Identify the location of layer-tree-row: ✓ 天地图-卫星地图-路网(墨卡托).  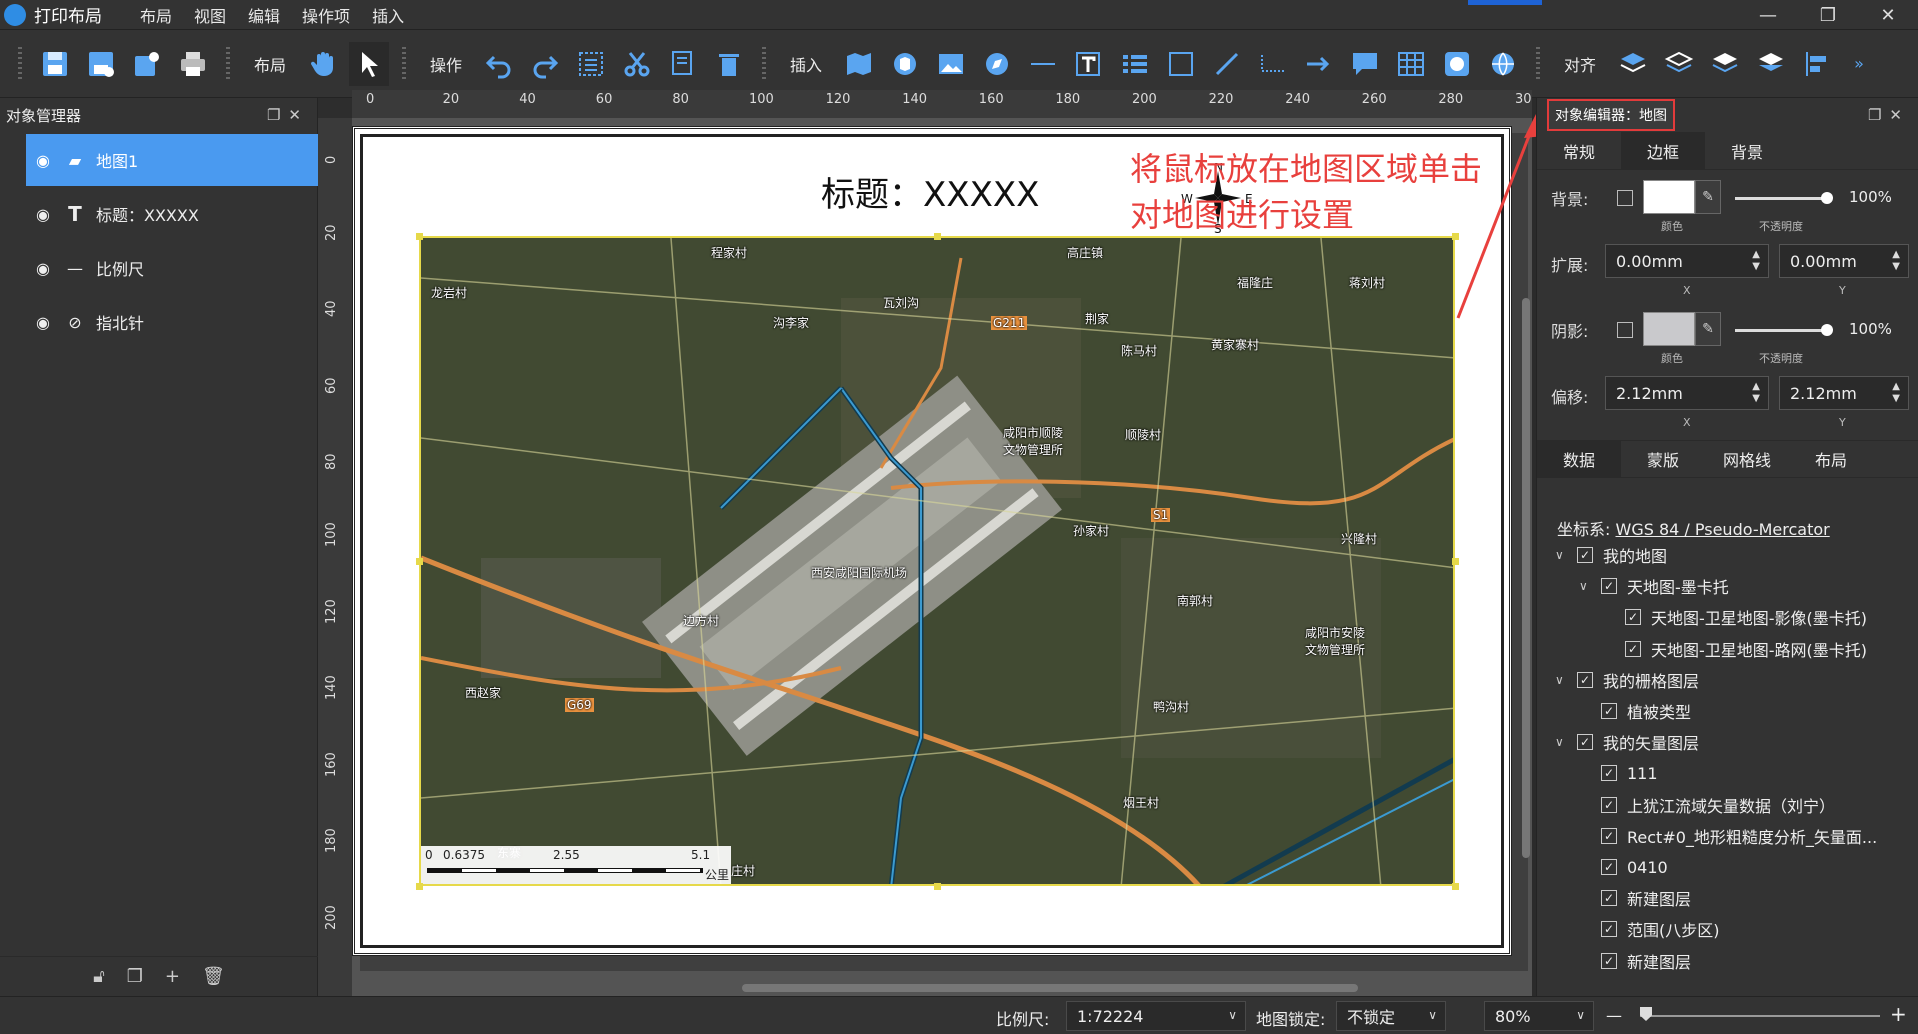
(1735, 649).